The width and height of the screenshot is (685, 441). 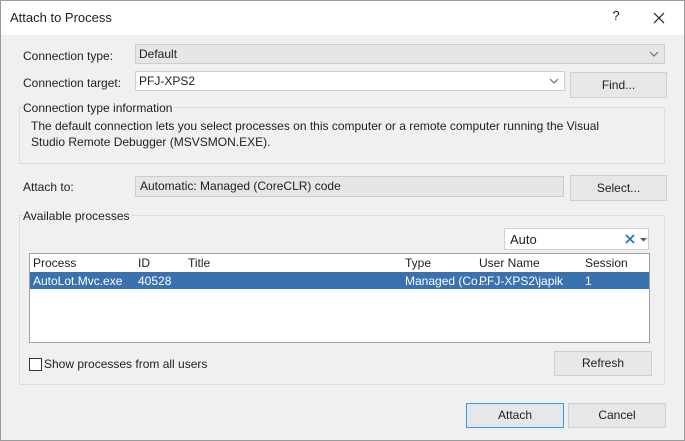 I want to click on process-session-cell: 1, so click(x=588, y=281).